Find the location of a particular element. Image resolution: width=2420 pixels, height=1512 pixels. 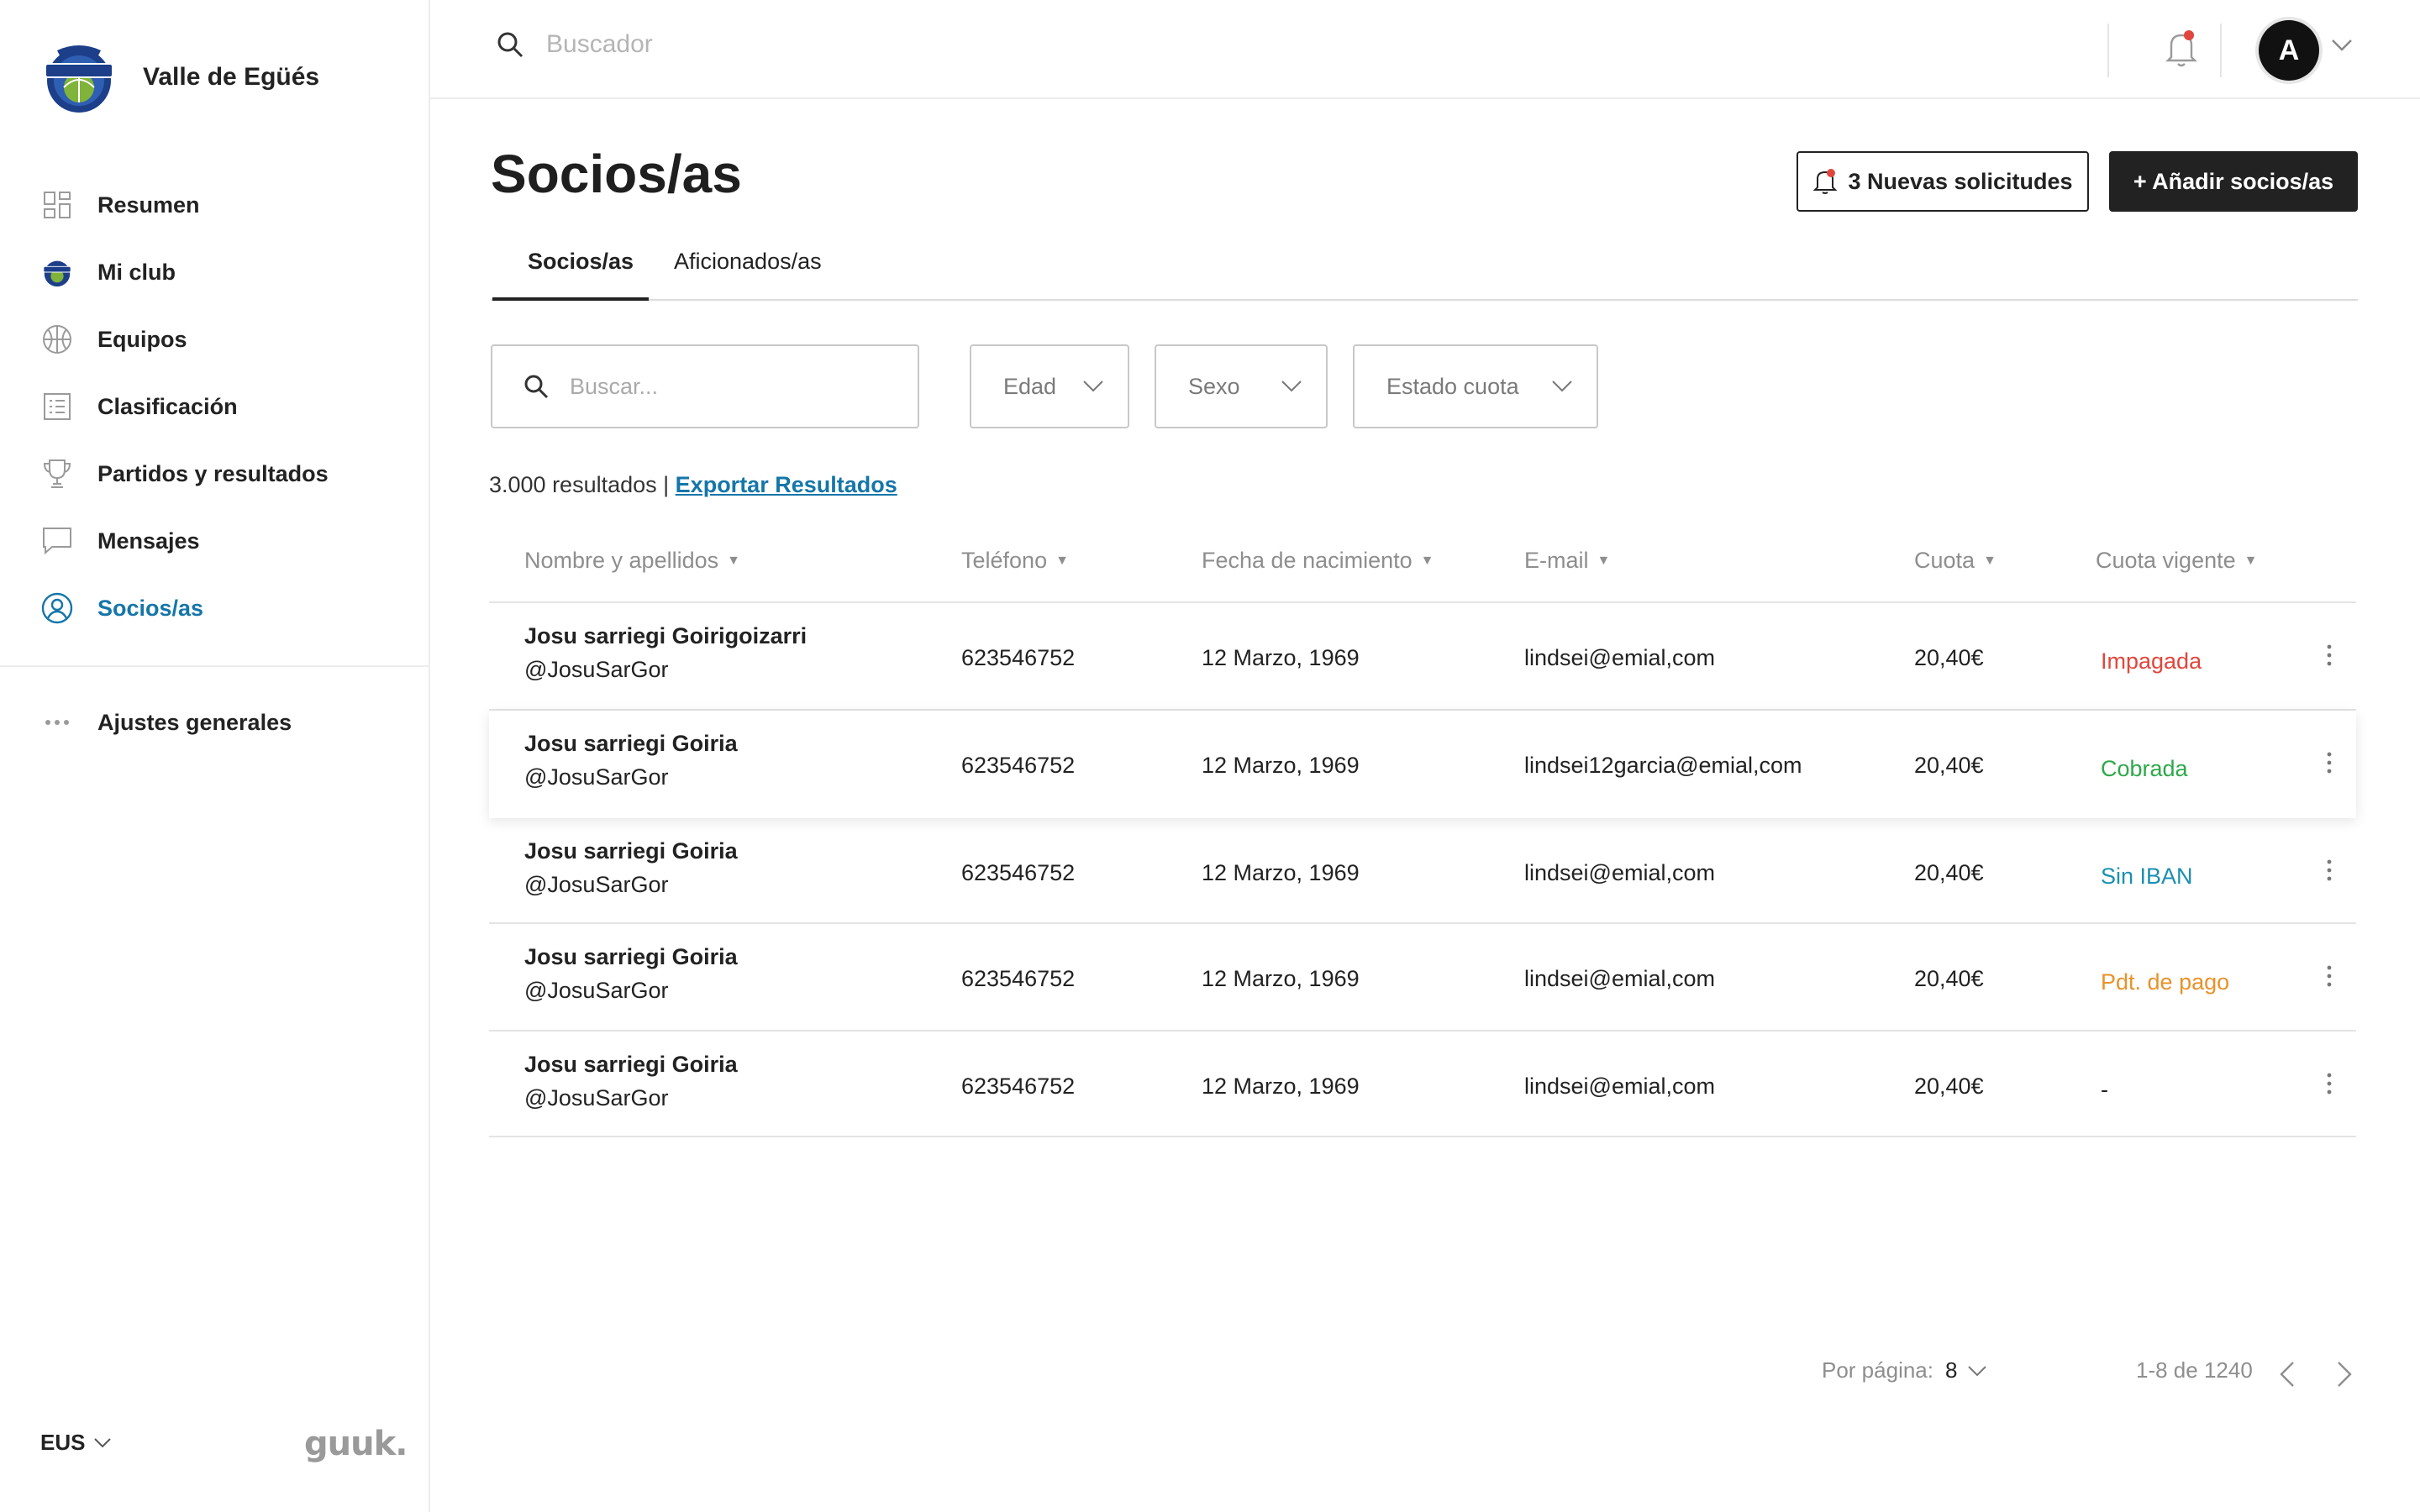

more-horizontal-icon is located at coordinates (57, 722).